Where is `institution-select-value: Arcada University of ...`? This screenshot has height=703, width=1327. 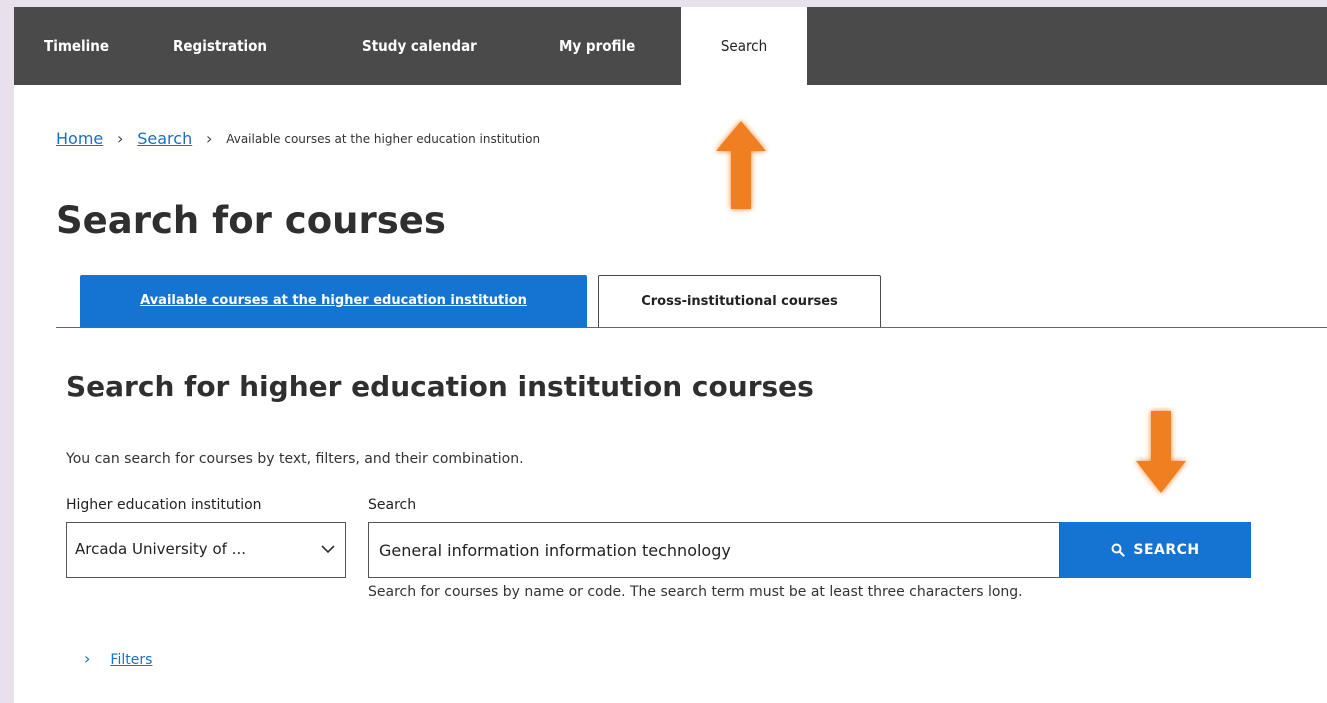
institution-select-value: Arcada University of ... is located at coordinates (160, 549).